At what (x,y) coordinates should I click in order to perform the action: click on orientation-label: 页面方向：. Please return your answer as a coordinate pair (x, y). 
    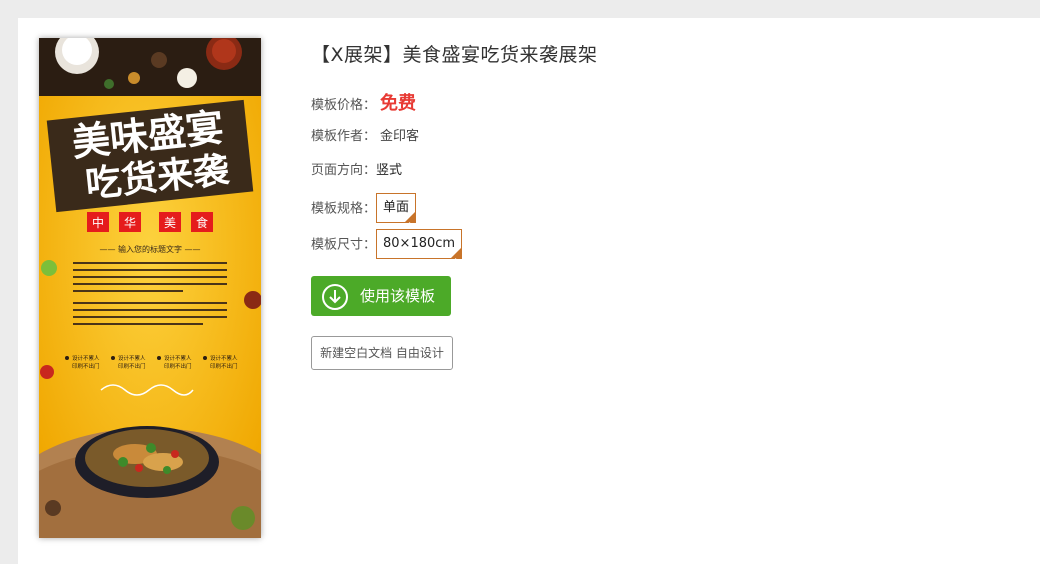
    Looking at the image, I should click on (344, 170).